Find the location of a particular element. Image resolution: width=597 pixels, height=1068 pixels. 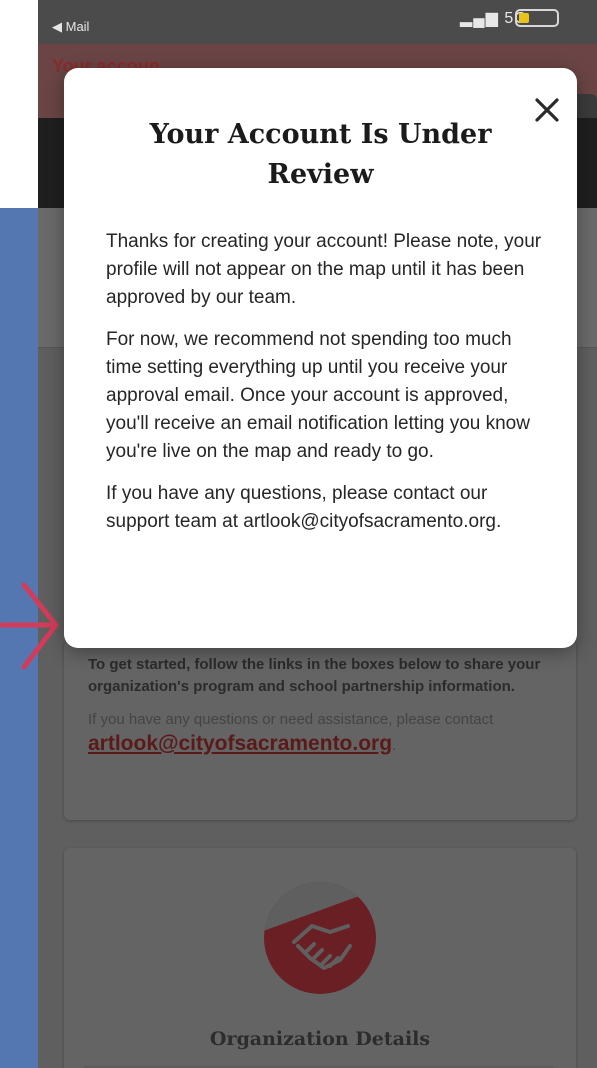

annotation-arrow-icon is located at coordinates (29, 626).